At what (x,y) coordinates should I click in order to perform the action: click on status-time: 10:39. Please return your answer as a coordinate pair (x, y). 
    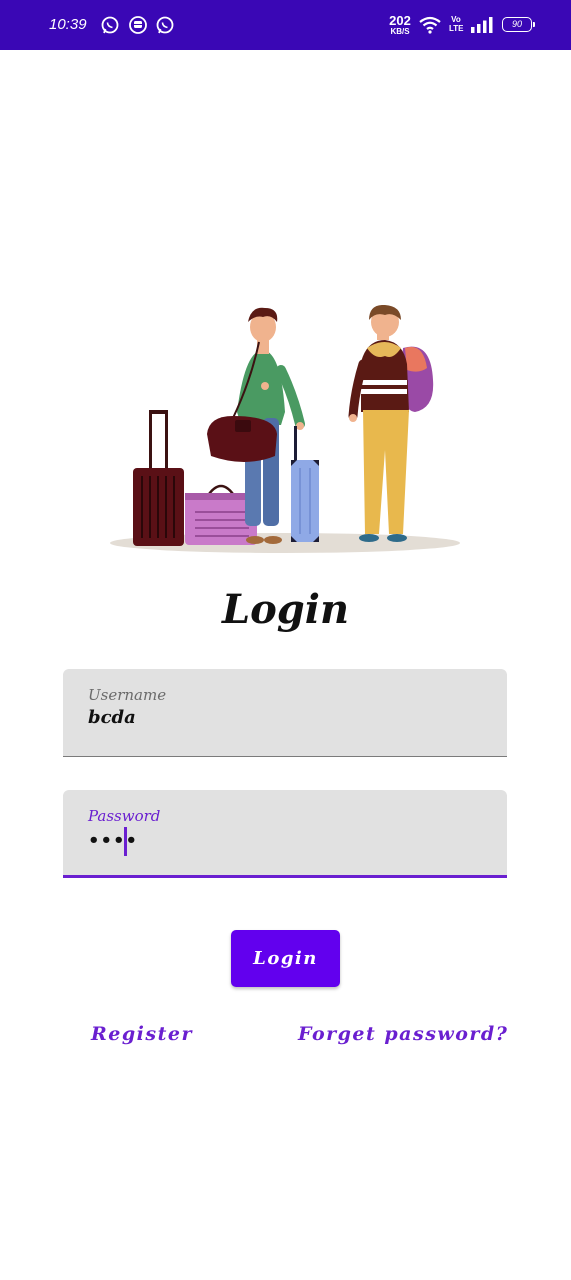
    Looking at the image, I should click on (68, 24).